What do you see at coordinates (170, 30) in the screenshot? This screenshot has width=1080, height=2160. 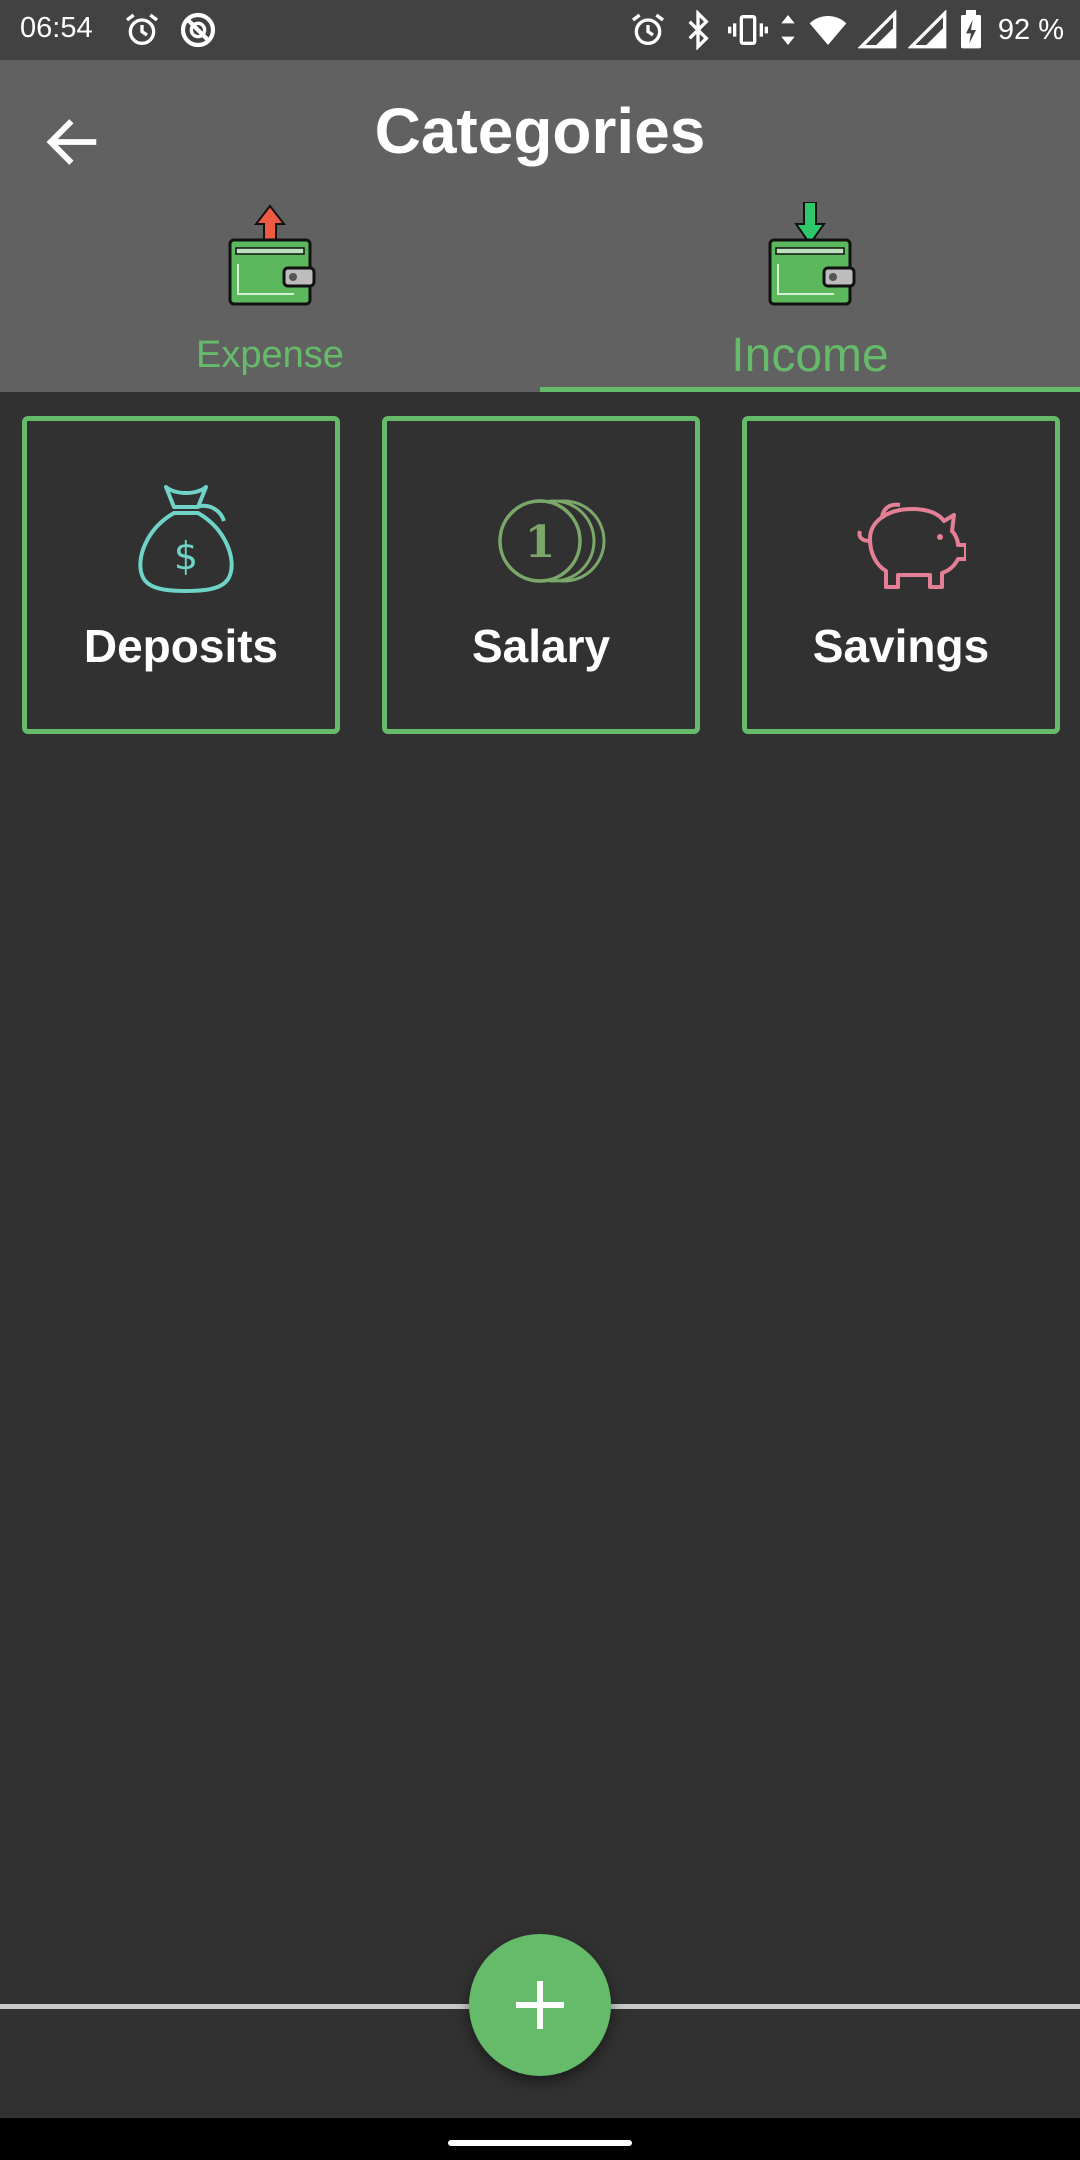 I see `status-left-icons` at bounding box center [170, 30].